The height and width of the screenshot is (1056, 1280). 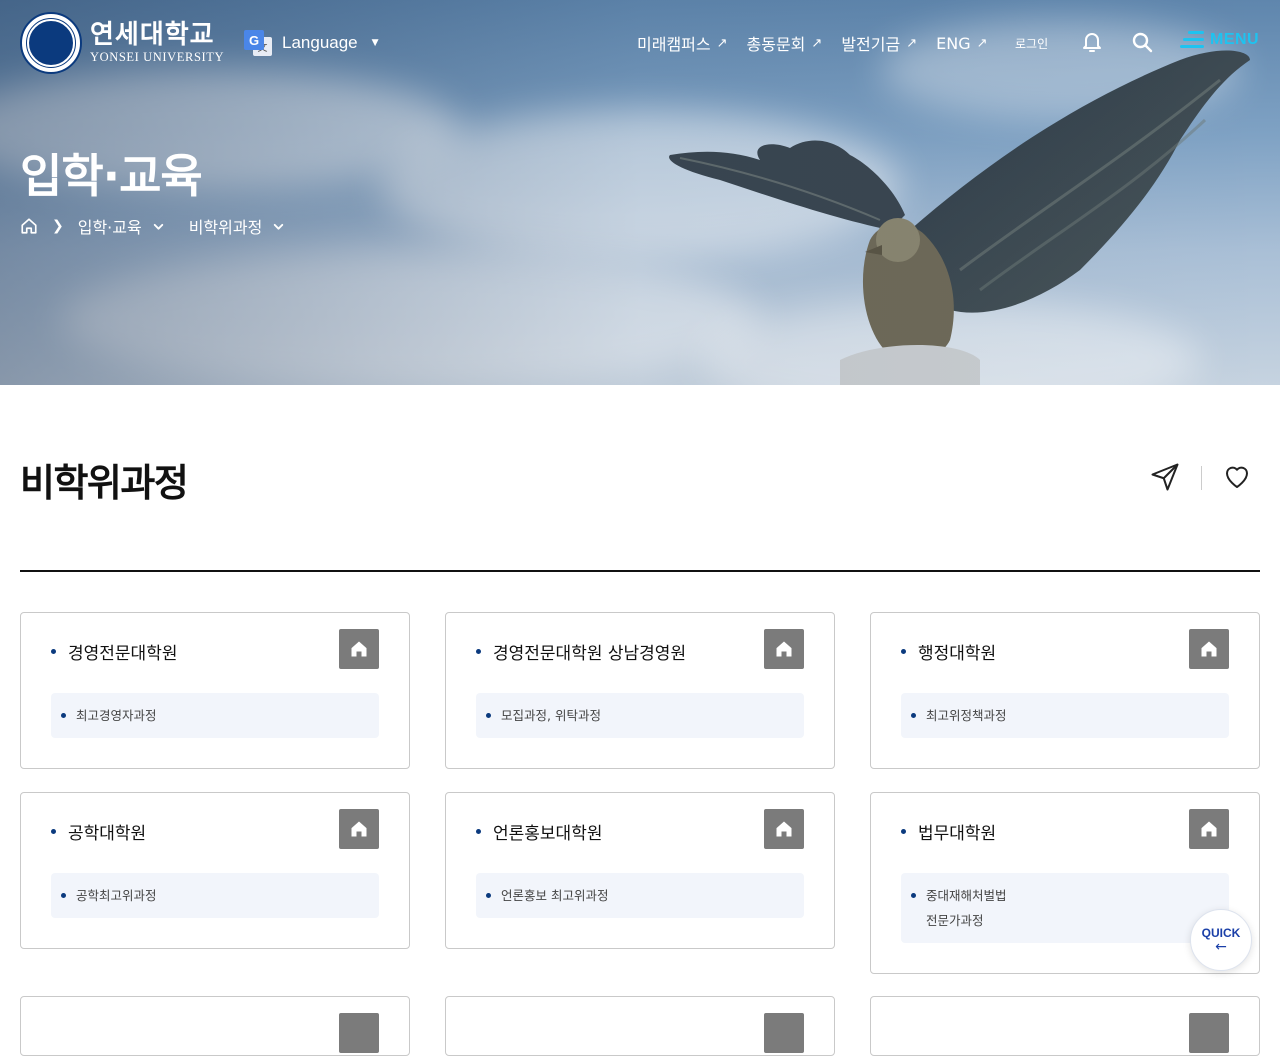 I want to click on menu-button: MENU, so click(x=1219, y=40).